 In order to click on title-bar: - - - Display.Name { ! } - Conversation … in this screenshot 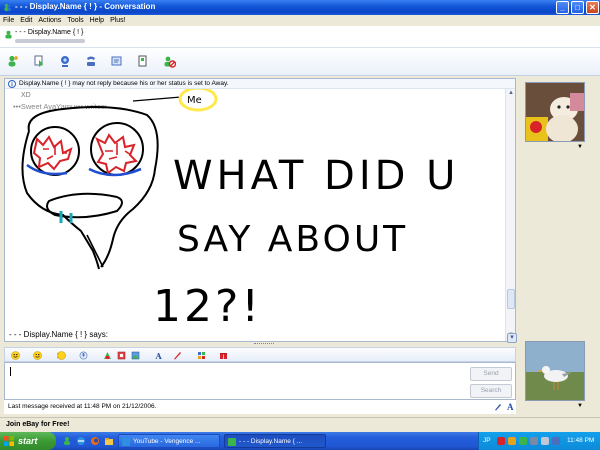, I will do `click(300, 7)`.